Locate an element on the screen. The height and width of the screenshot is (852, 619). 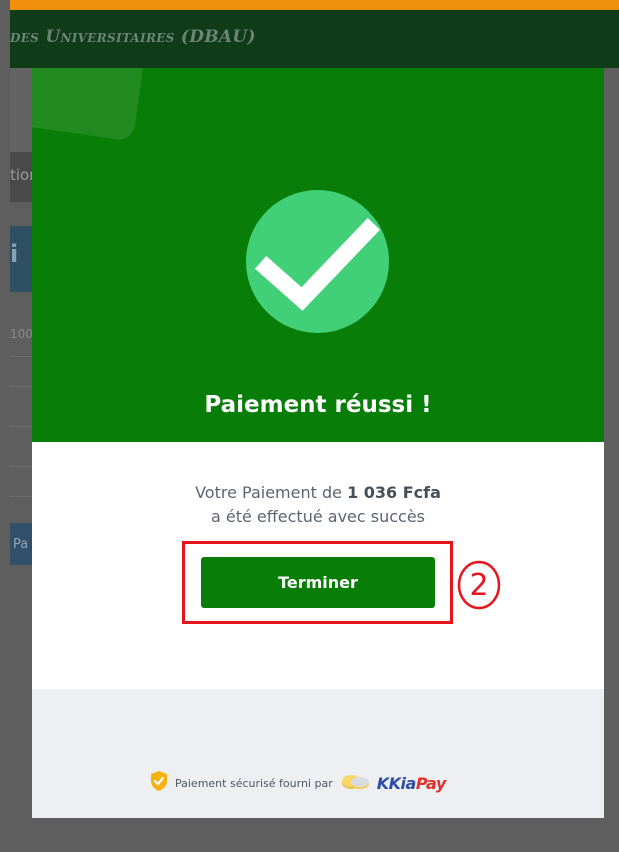
secure-payment-note: Paiement sécurisé fourni par KKiaPay is located at coordinates (297, 783).